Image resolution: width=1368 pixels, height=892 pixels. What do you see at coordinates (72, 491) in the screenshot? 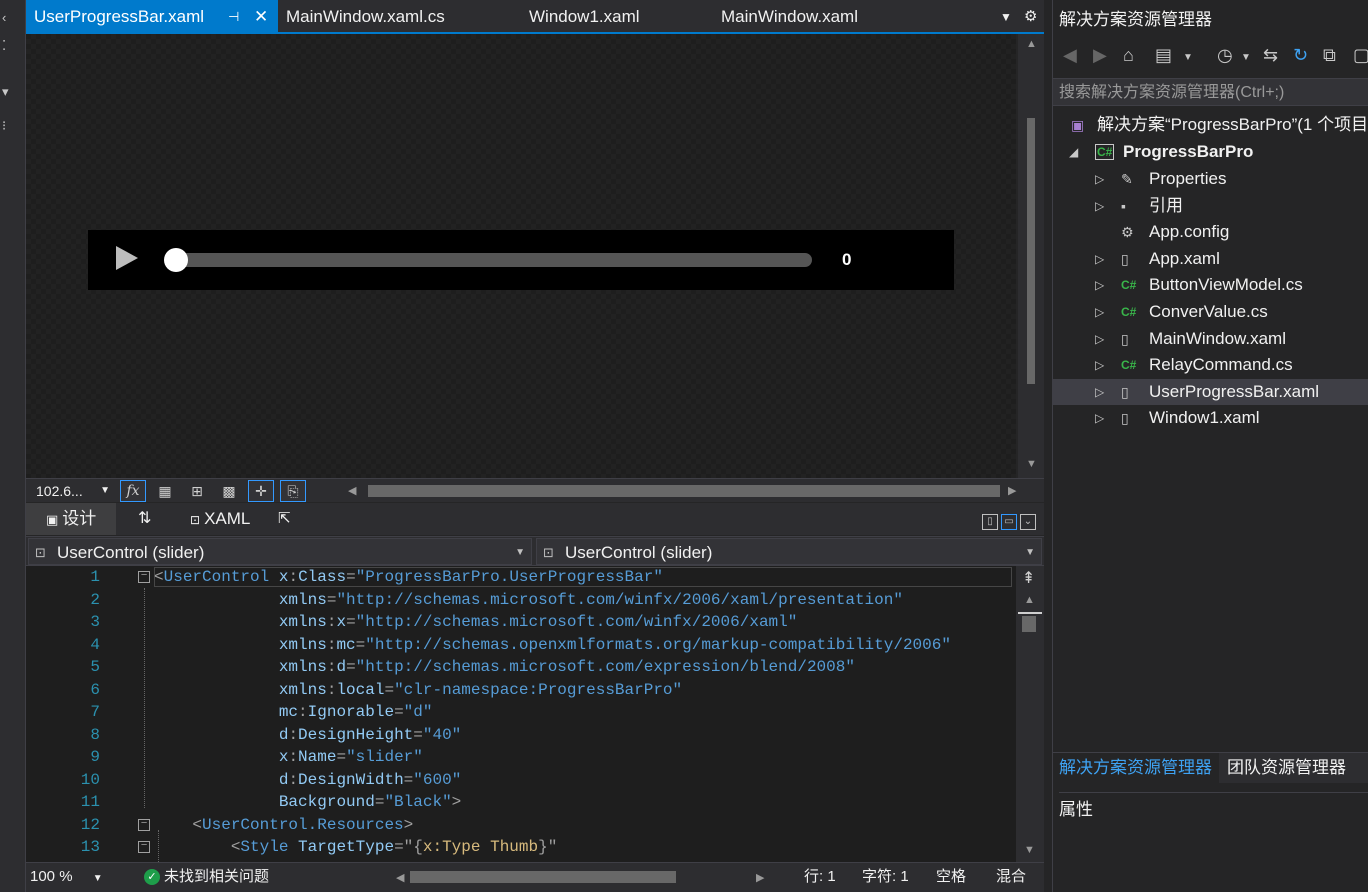
I see `zoom-dropdown: 102.6... ▼` at bounding box center [72, 491].